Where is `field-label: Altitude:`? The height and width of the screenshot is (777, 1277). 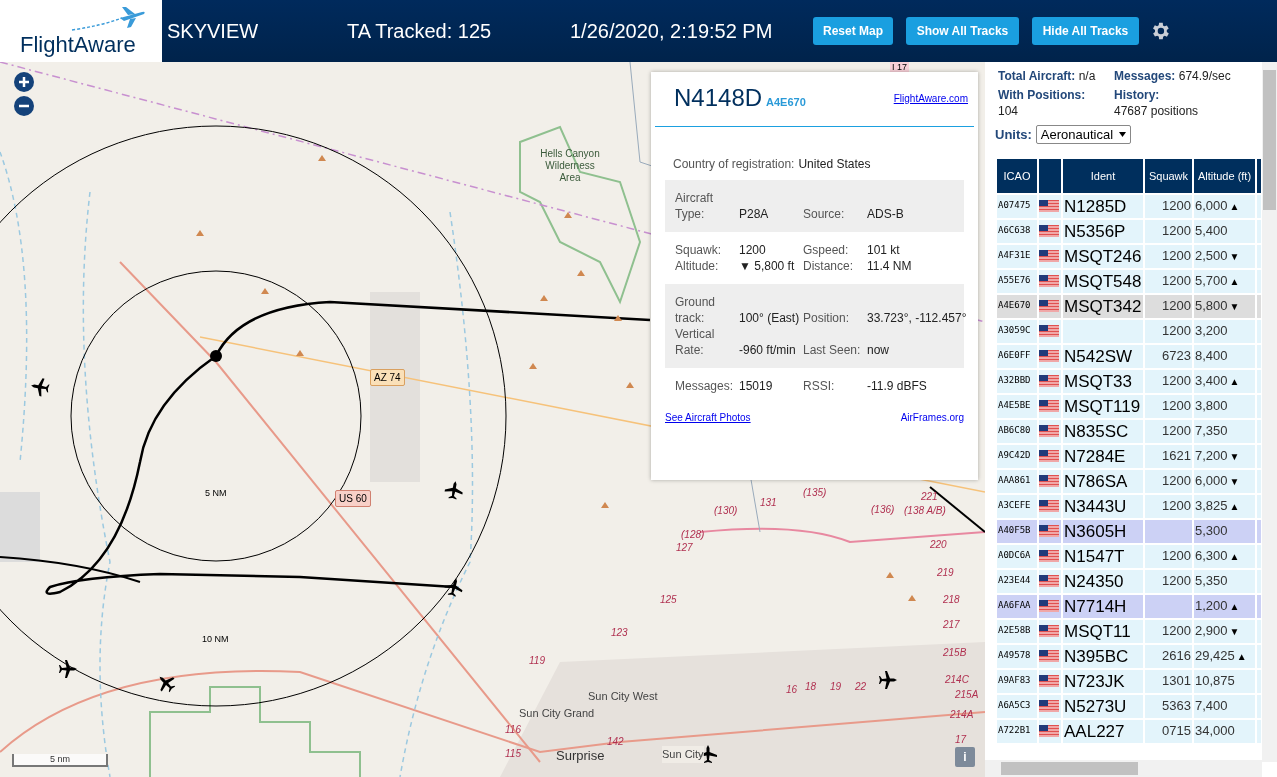 field-label: Altitude: is located at coordinates (697, 266).